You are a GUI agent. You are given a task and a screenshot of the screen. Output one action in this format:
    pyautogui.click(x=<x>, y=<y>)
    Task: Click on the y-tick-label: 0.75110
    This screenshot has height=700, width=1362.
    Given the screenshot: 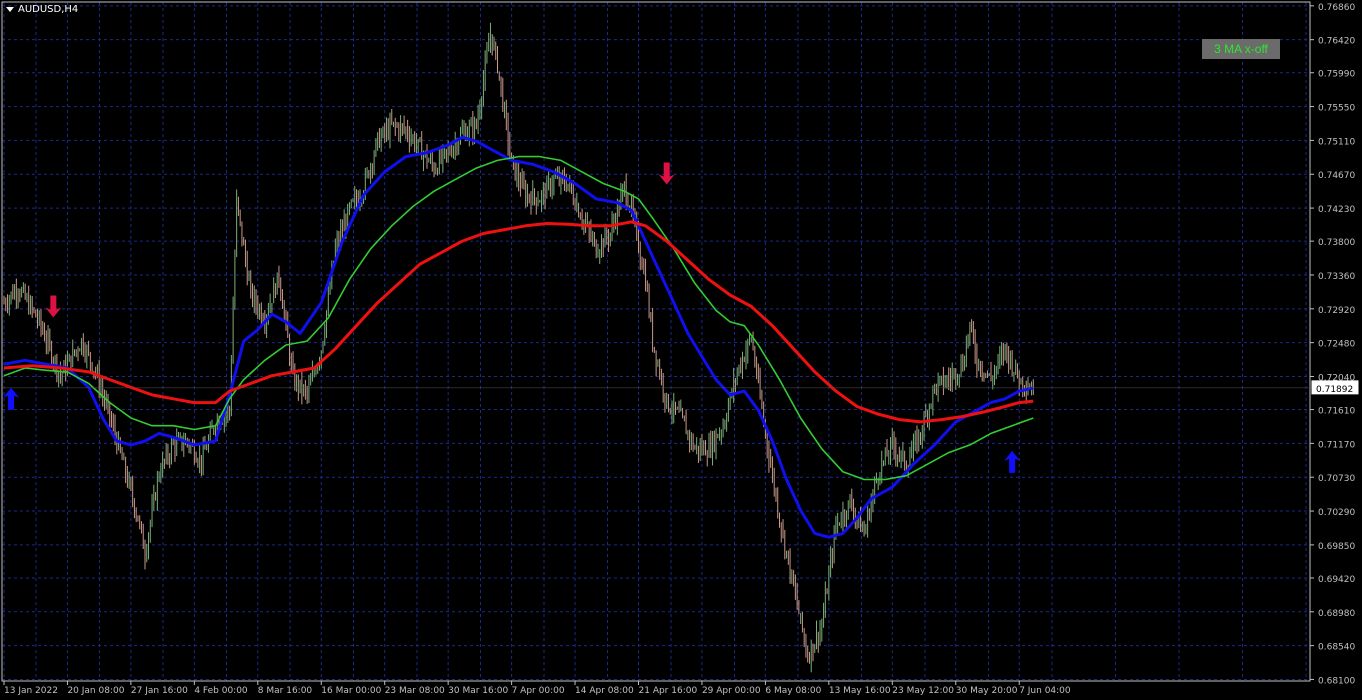 What is the action you would take?
    pyautogui.click(x=1336, y=142)
    